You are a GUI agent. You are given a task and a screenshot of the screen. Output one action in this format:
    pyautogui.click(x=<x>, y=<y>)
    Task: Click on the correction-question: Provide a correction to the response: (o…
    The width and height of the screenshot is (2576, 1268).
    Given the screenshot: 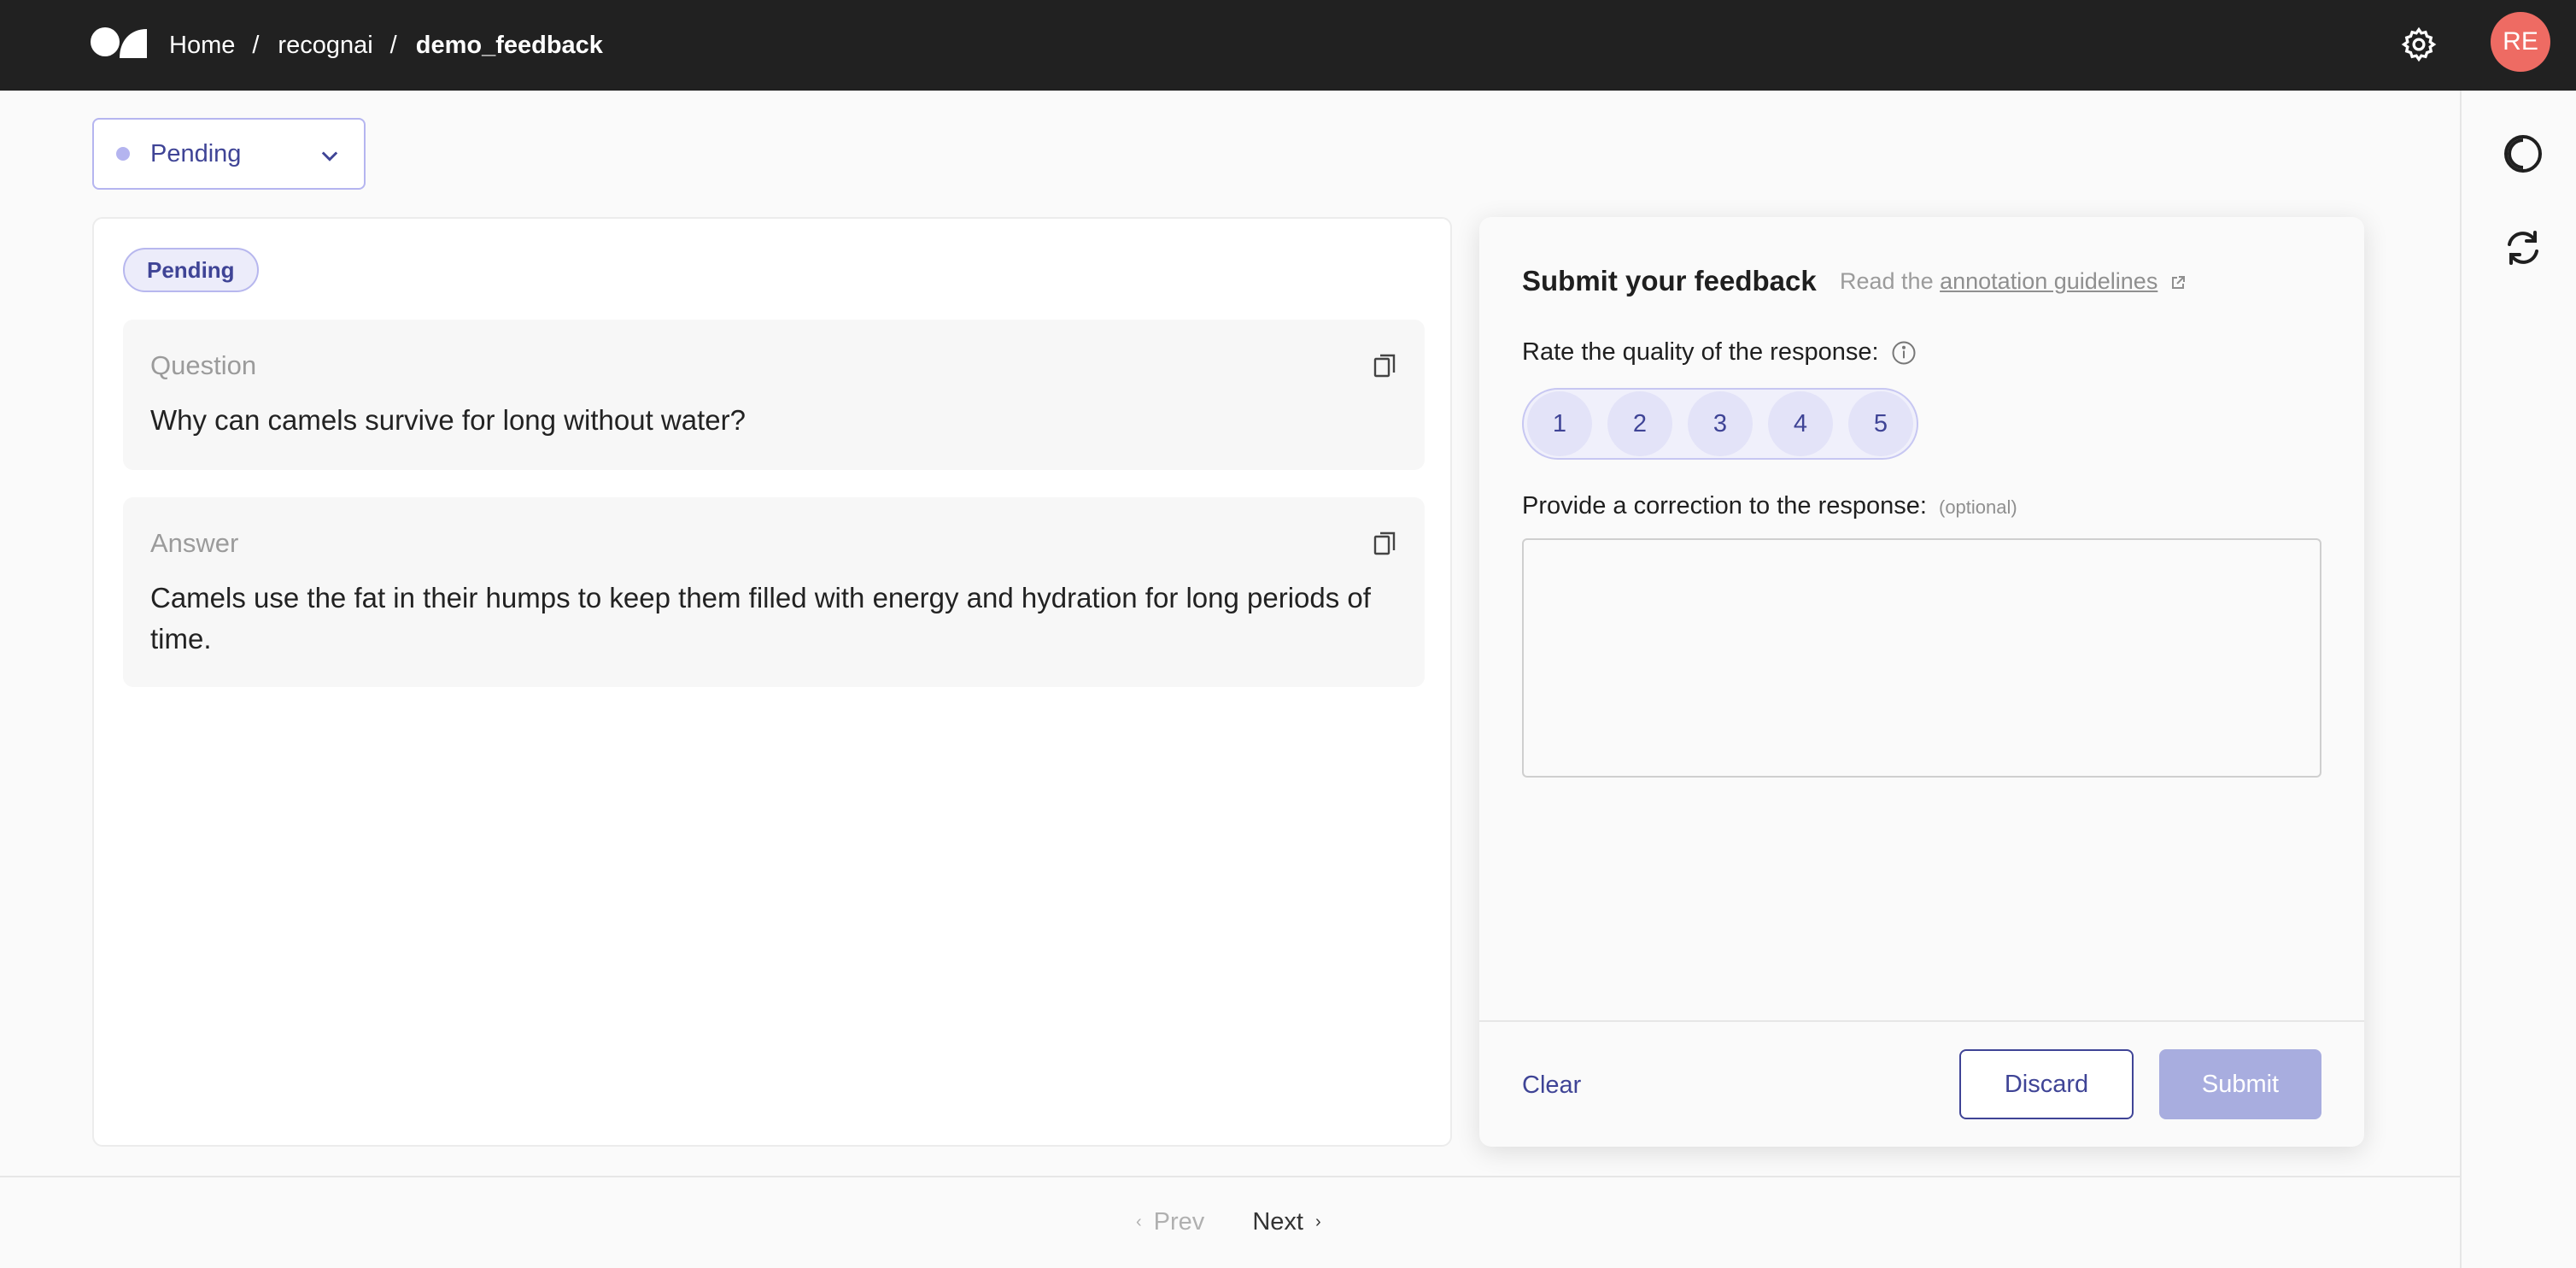 What is the action you would take?
    pyautogui.click(x=1769, y=506)
    